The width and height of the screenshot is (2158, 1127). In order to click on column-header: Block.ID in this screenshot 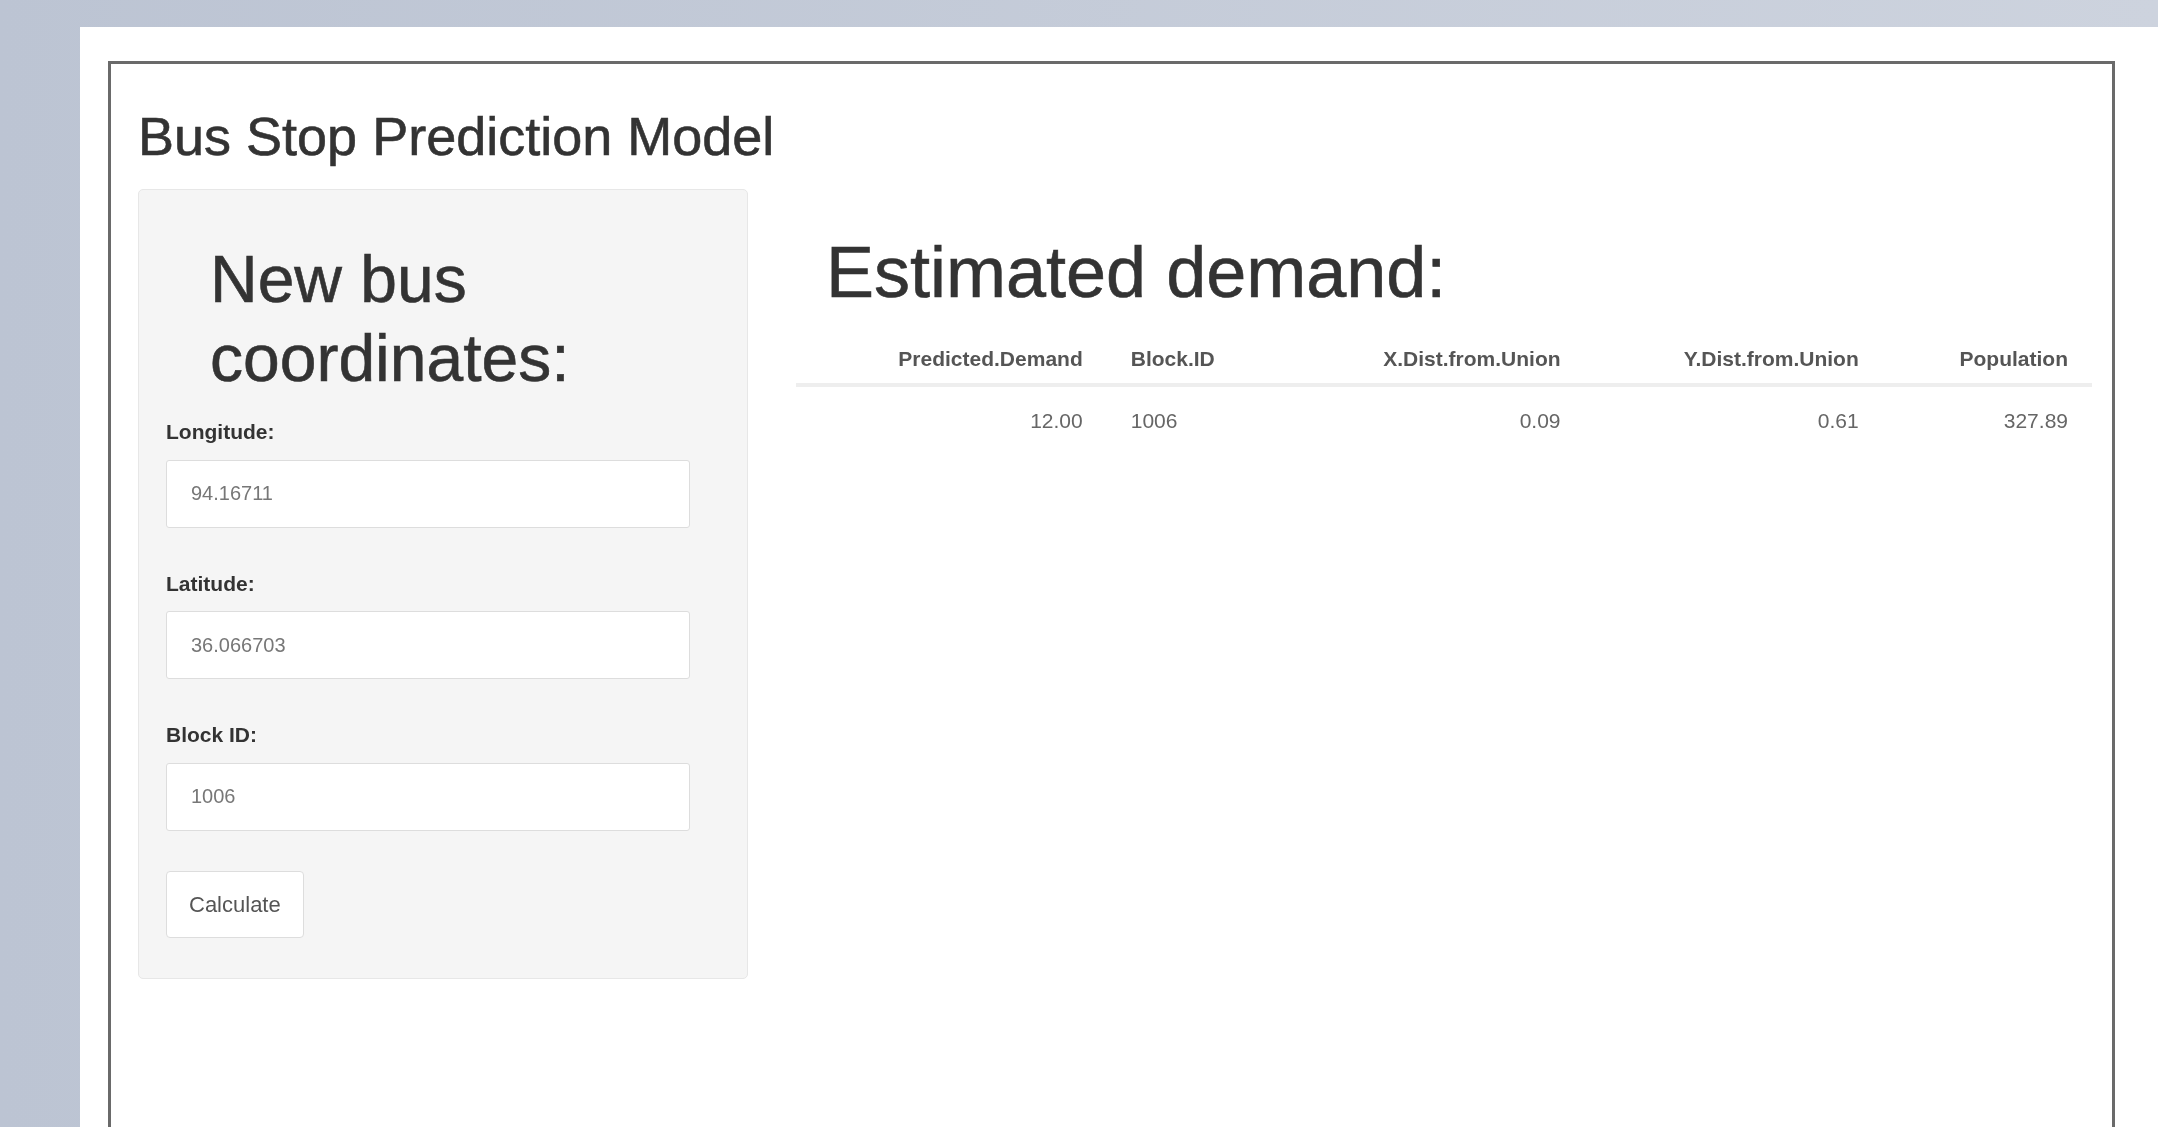, I will do `click(1195, 360)`.